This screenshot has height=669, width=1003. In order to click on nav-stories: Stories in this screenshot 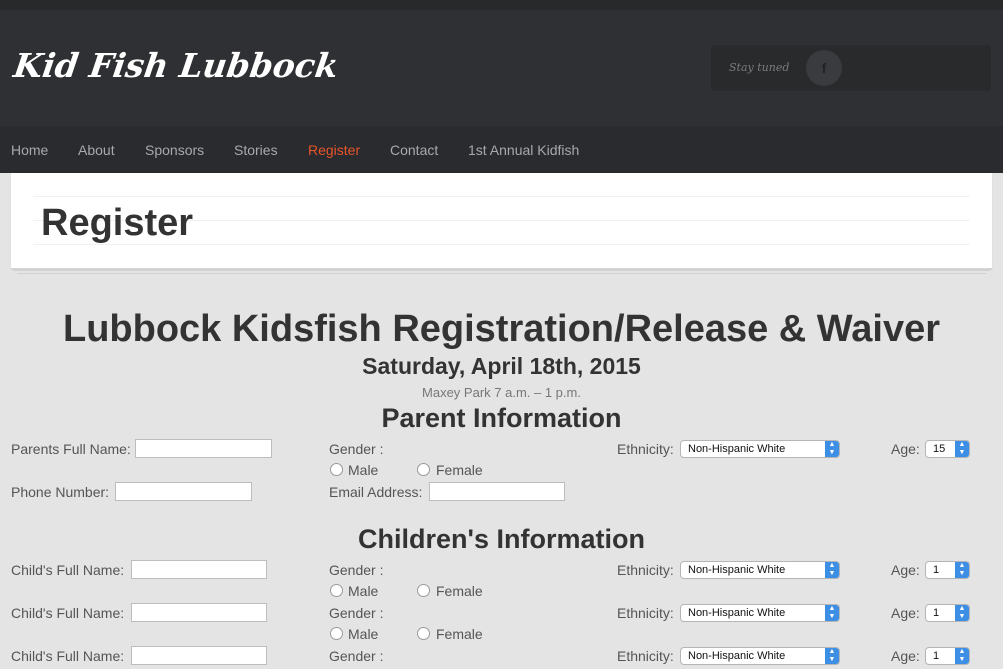, I will do `click(256, 150)`.